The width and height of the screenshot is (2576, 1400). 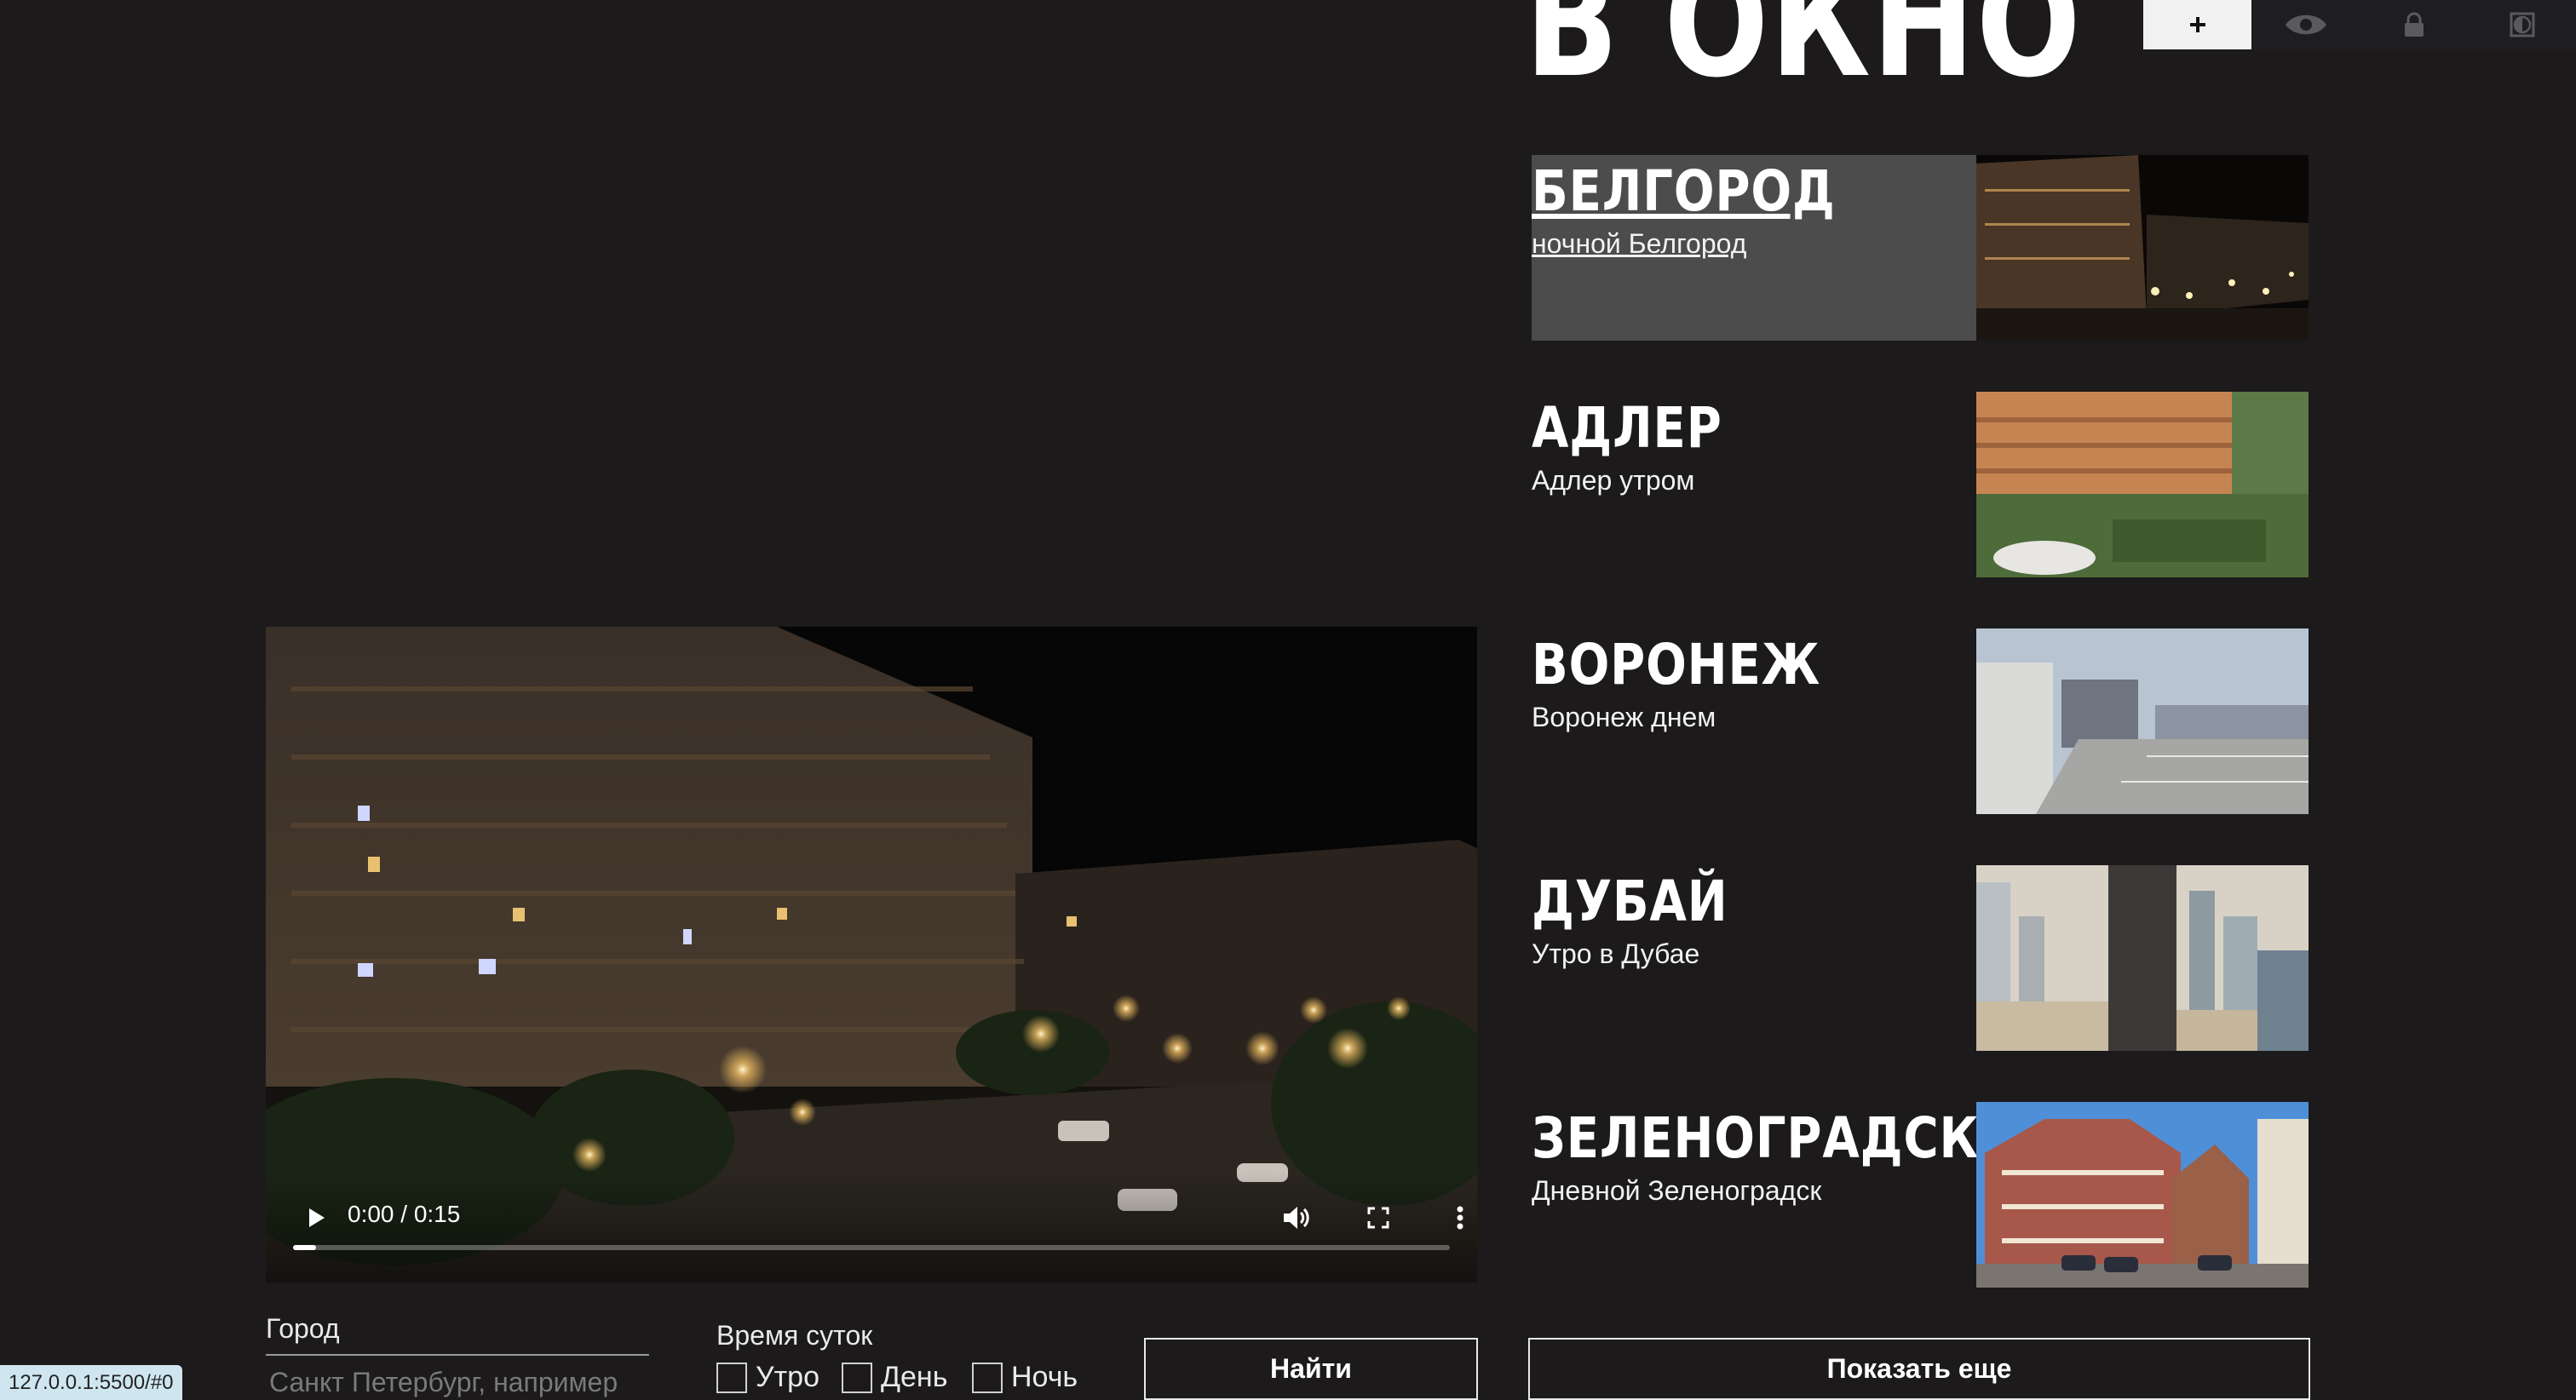 I want to click on volume-icon, so click(x=1296, y=1217).